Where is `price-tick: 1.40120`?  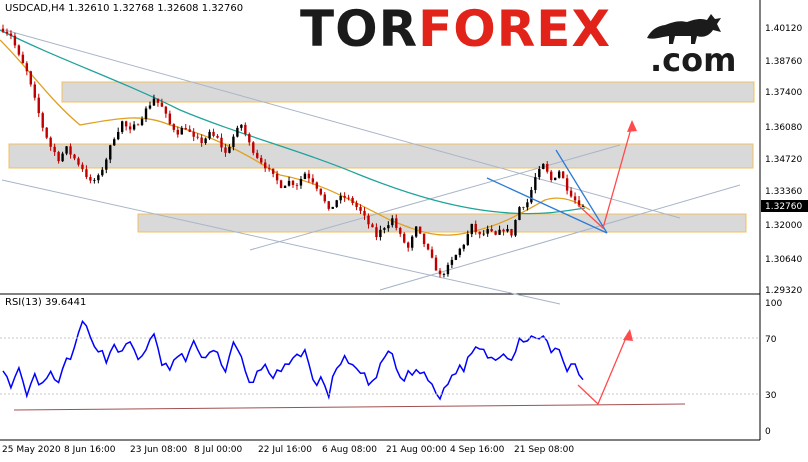
price-tick: 1.40120 is located at coordinates (783, 29).